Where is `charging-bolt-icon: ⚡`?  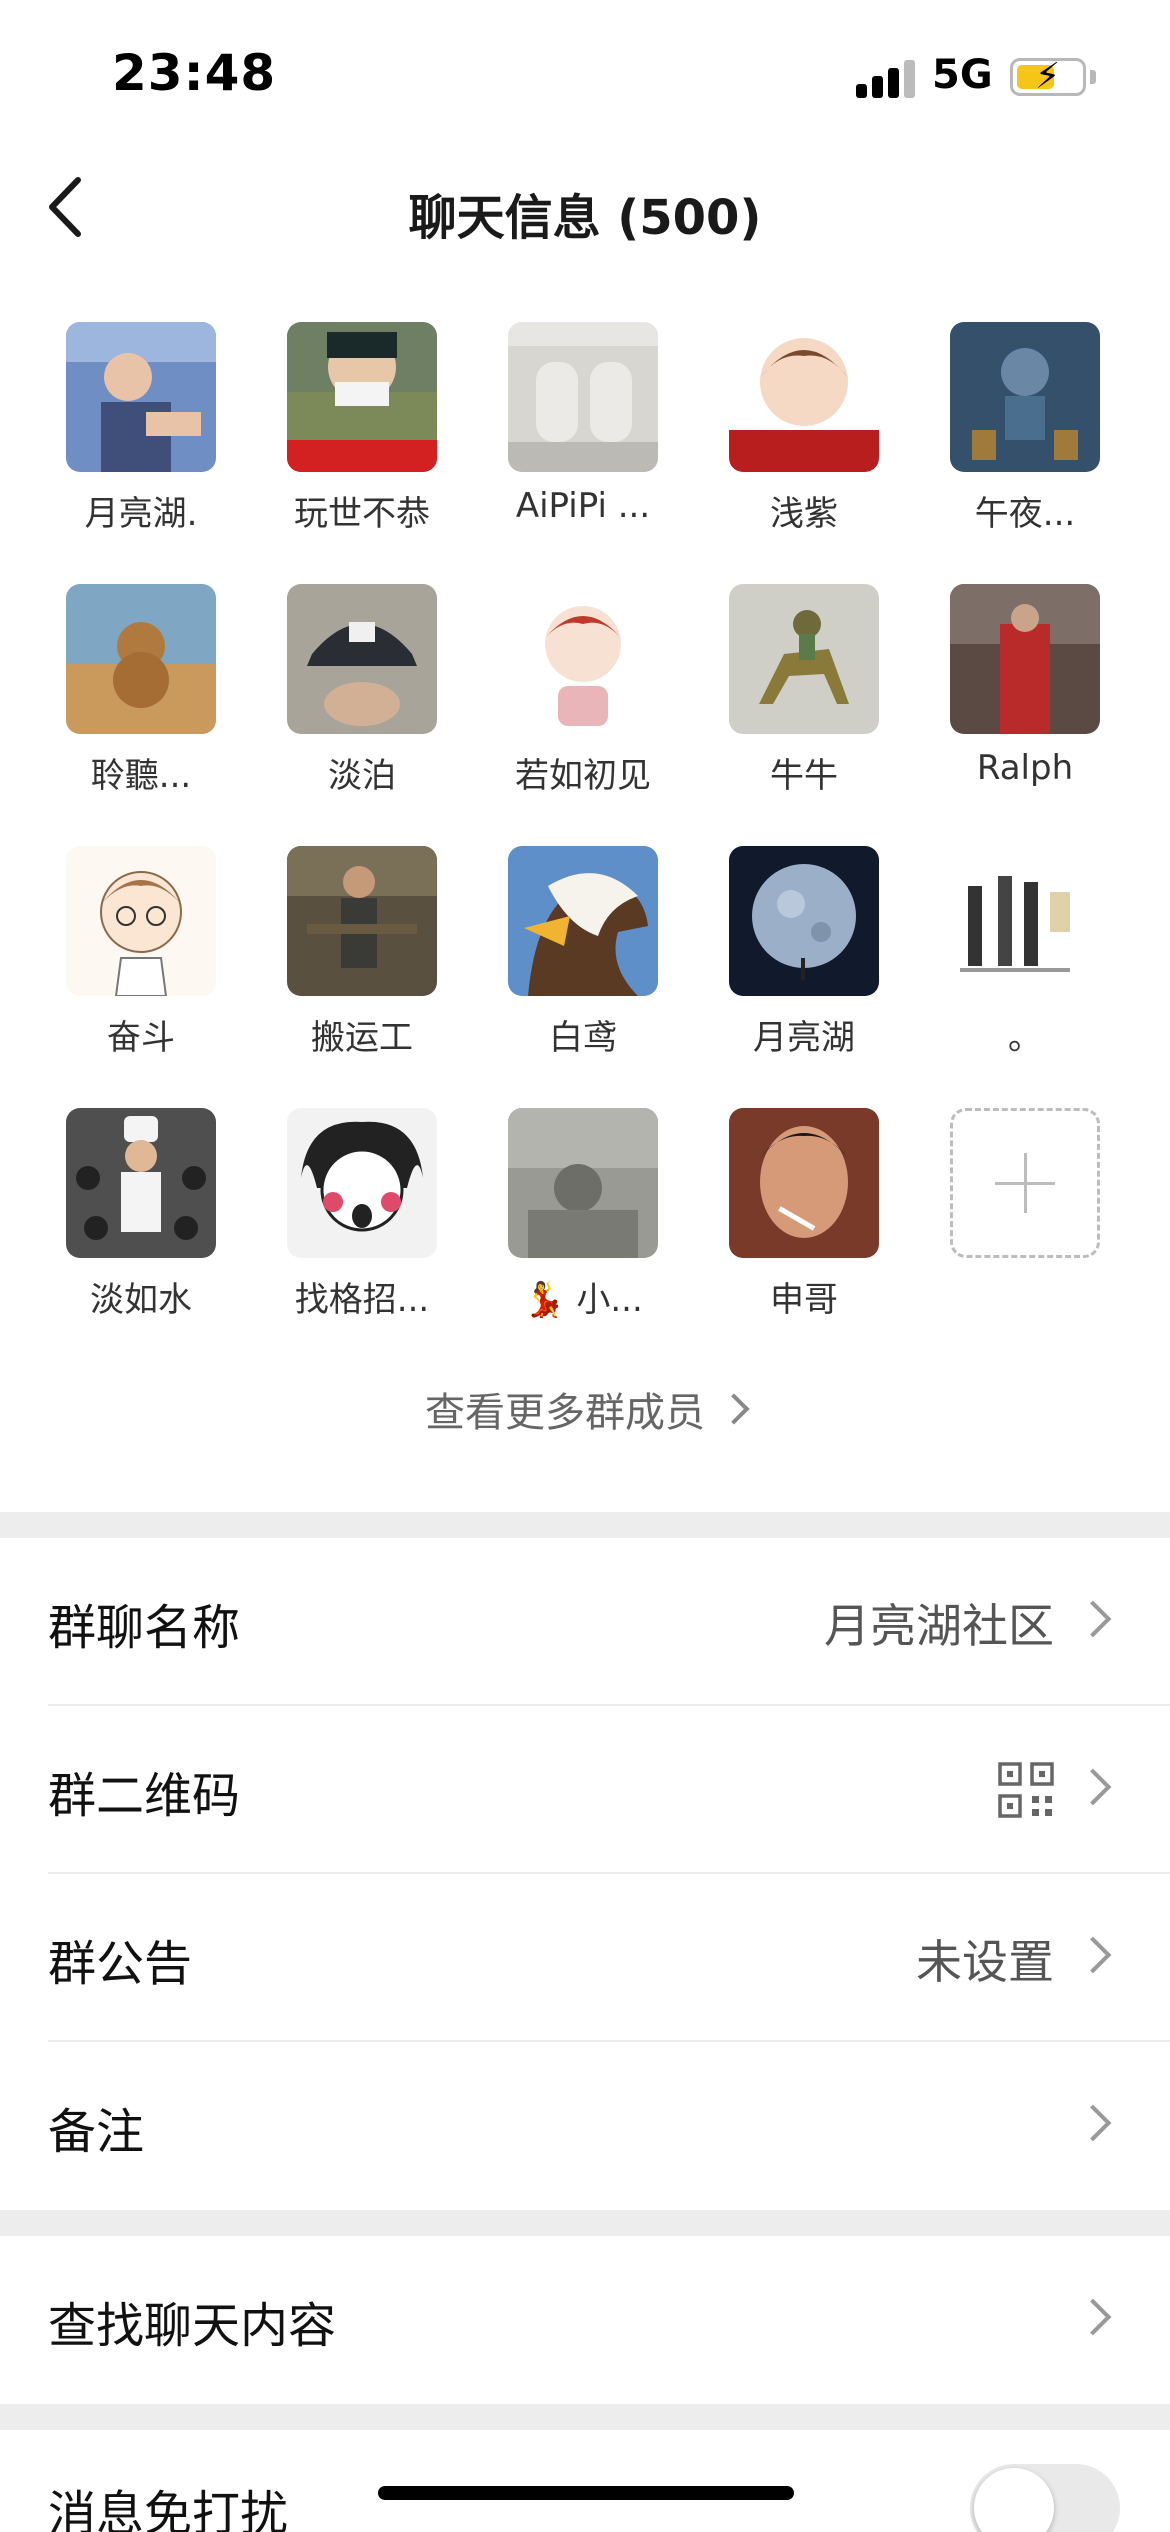
charging-bolt-icon: ⚡ is located at coordinates (1048, 76).